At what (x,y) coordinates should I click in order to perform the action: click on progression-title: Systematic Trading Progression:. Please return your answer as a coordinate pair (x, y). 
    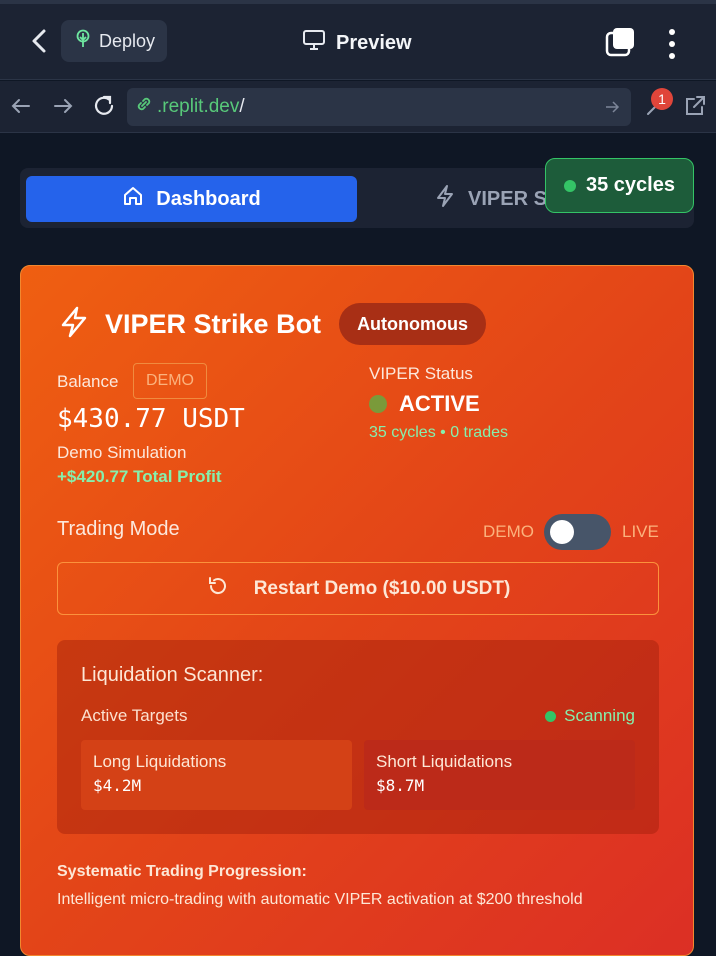
    Looking at the image, I should click on (182, 871).